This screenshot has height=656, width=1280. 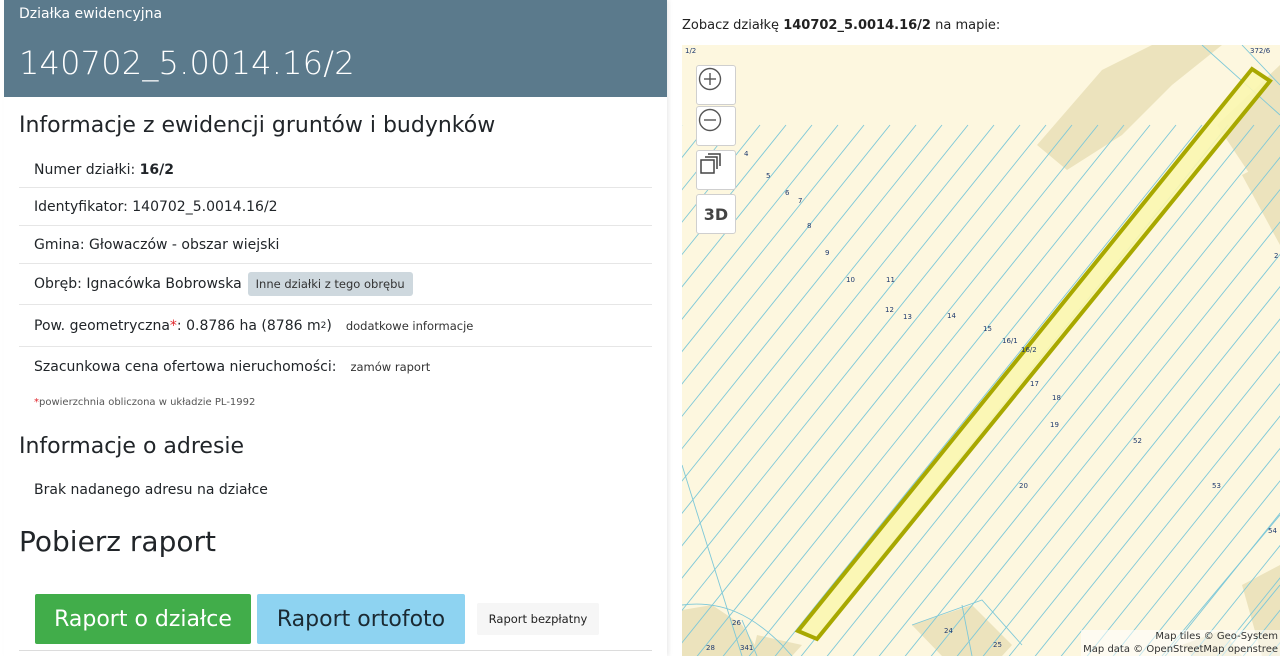 I want to click on map-label: 19, so click(x=1054, y=425).